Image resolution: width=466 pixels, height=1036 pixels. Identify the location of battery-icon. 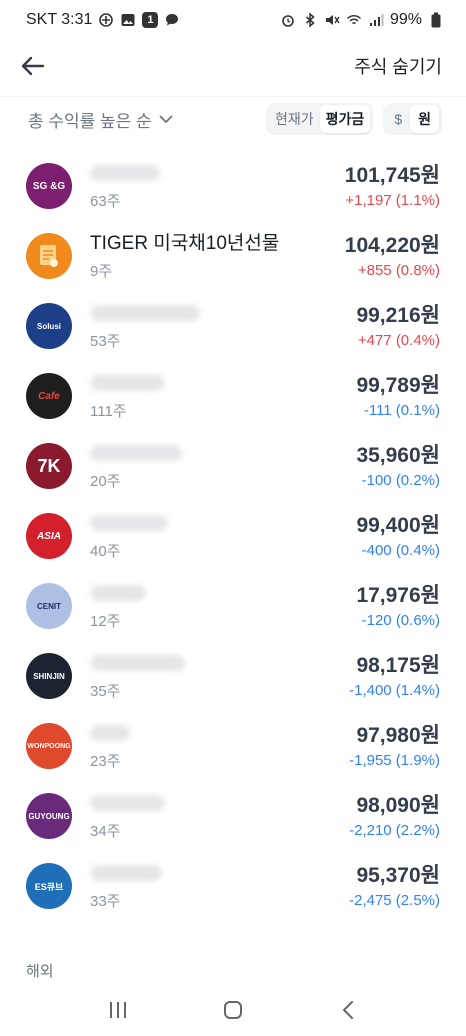
(436, 20).